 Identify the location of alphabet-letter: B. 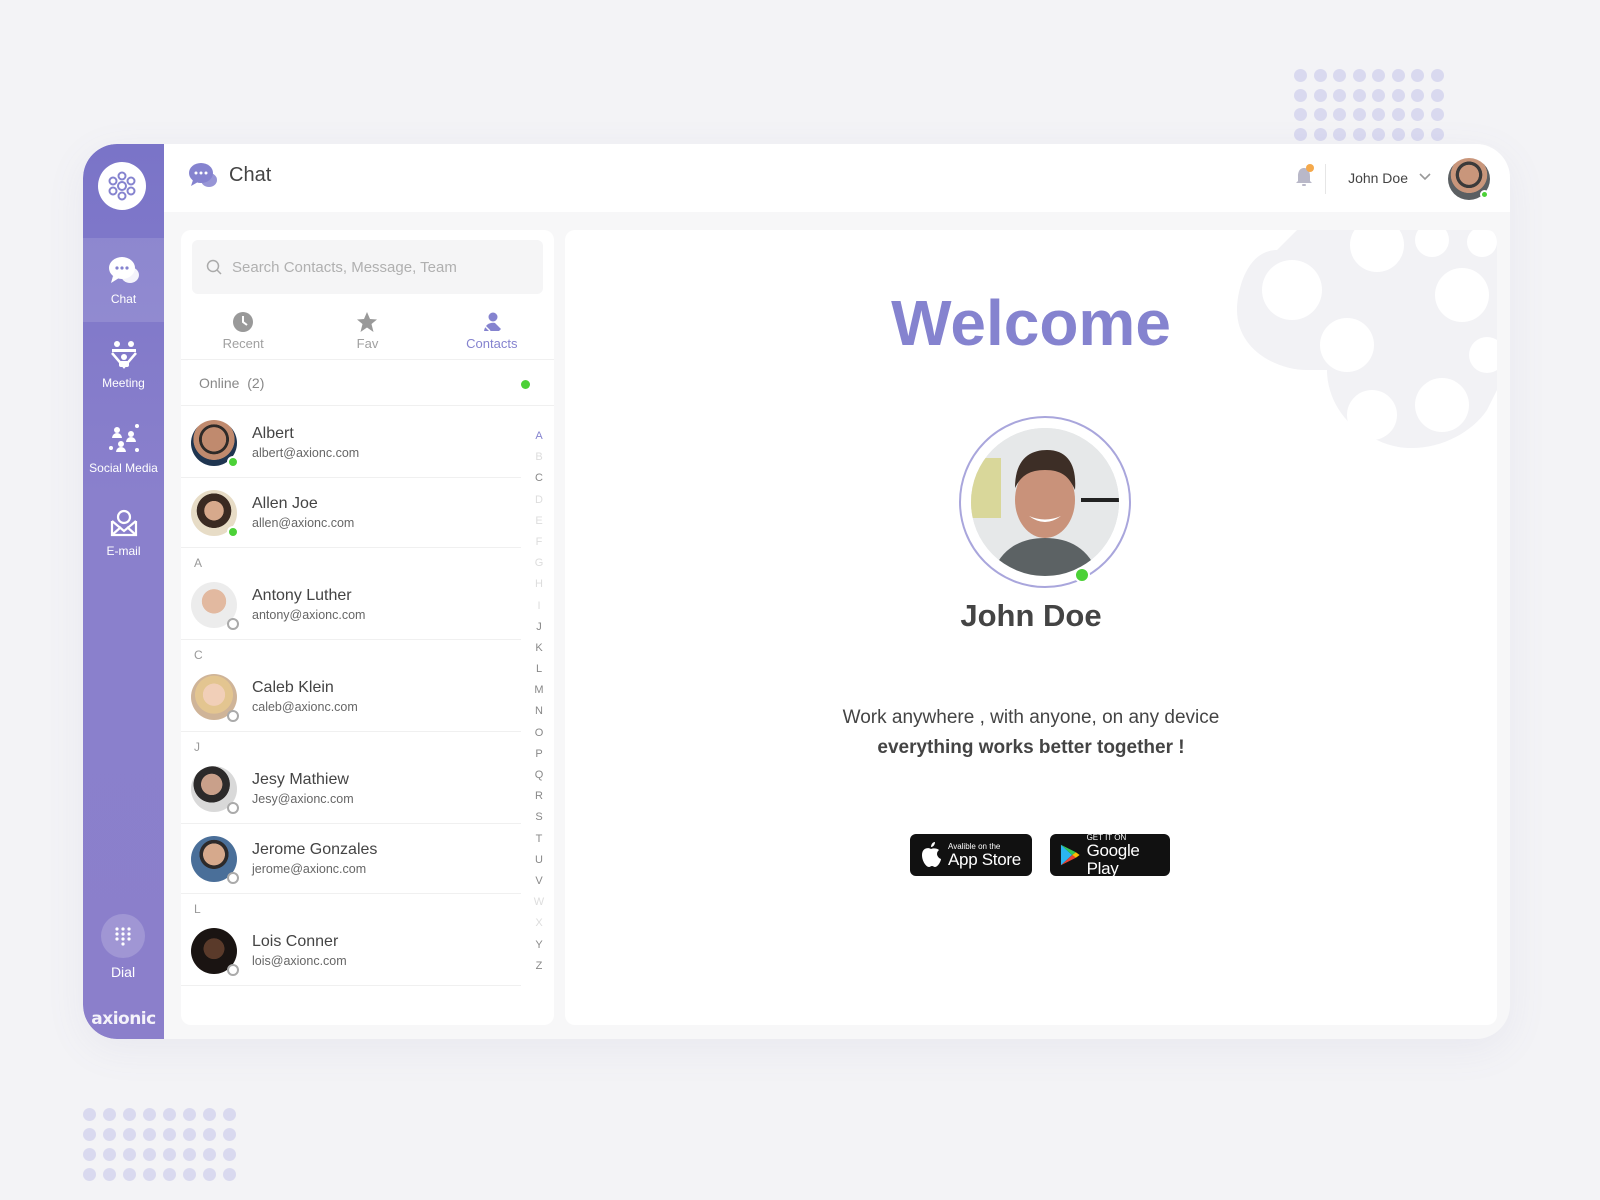
(538, 457).